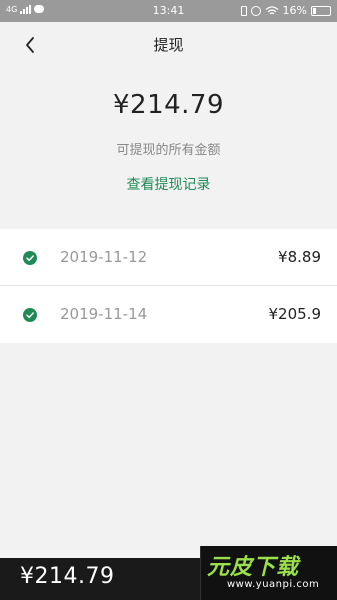 Image resolution: width=337 pixels, height=600 pixels. Describe the element at coordinates (168, 105) in the screenshot. I see `available-amount: ¥214.79` at that location.